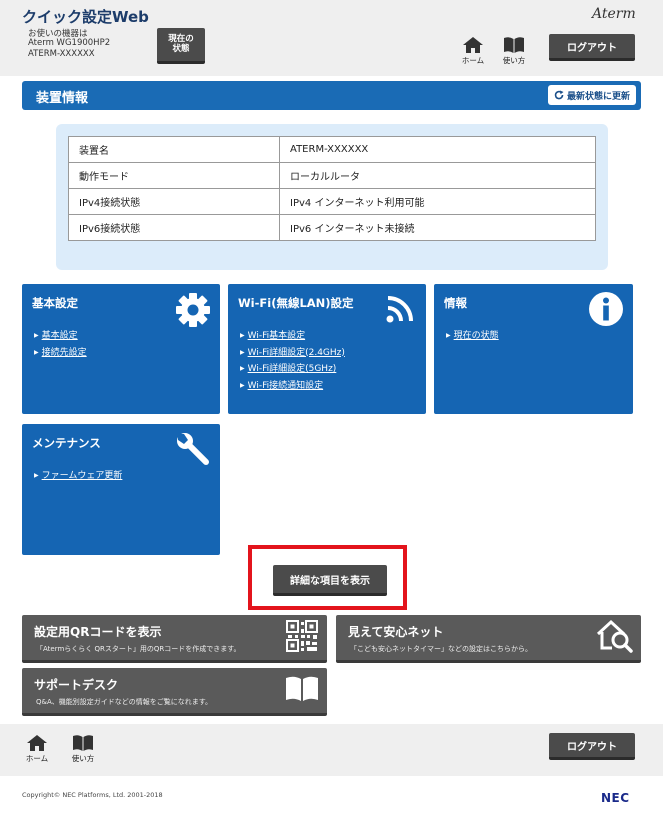 This screenshot has width=663, height=814. I want to click on link-wifi-notify: ▶ Wi-Fi接続通知設定, so click(292, 386).